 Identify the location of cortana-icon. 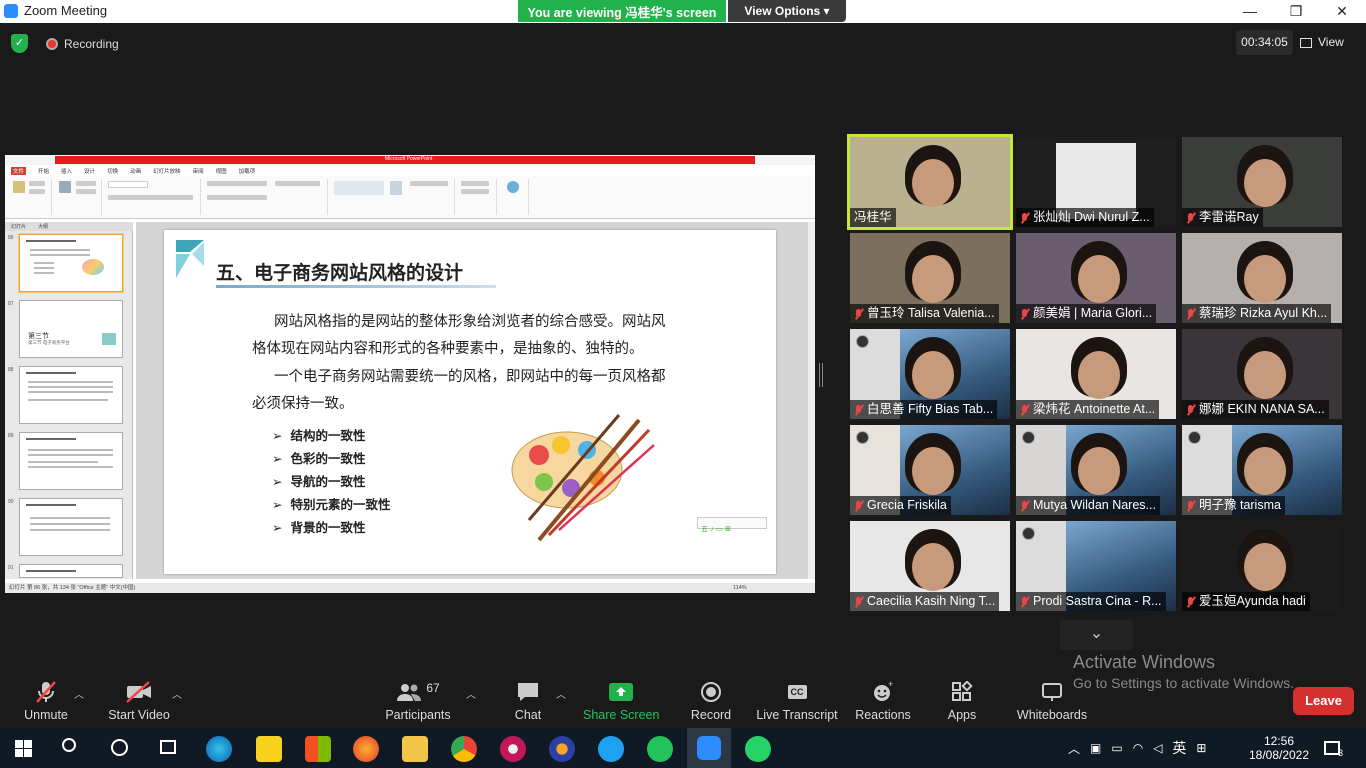
(119, 747).